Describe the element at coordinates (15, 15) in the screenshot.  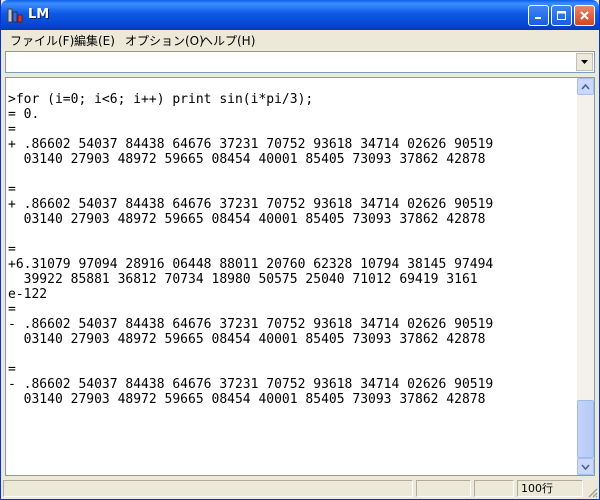
I see `lm-app-icon` at that location.